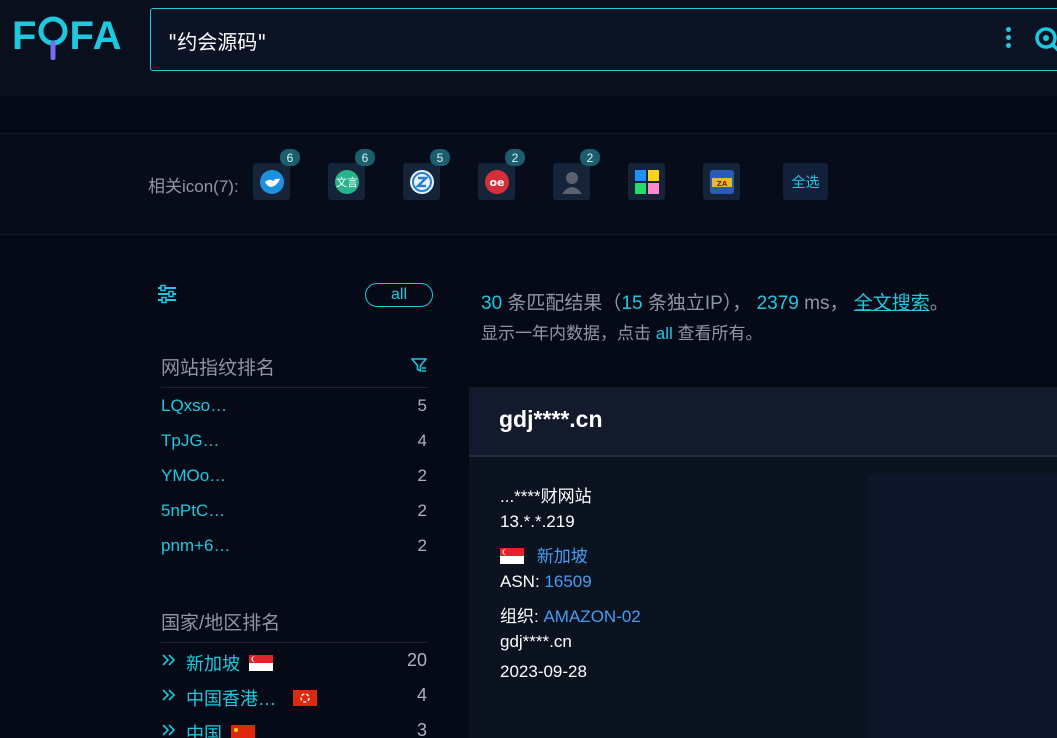 The height and width of the screenshot is (738, 1057). Describe the element at coordinates (543, 671) in the screenshot. I see `result-date: 2023-09-28` at that location.